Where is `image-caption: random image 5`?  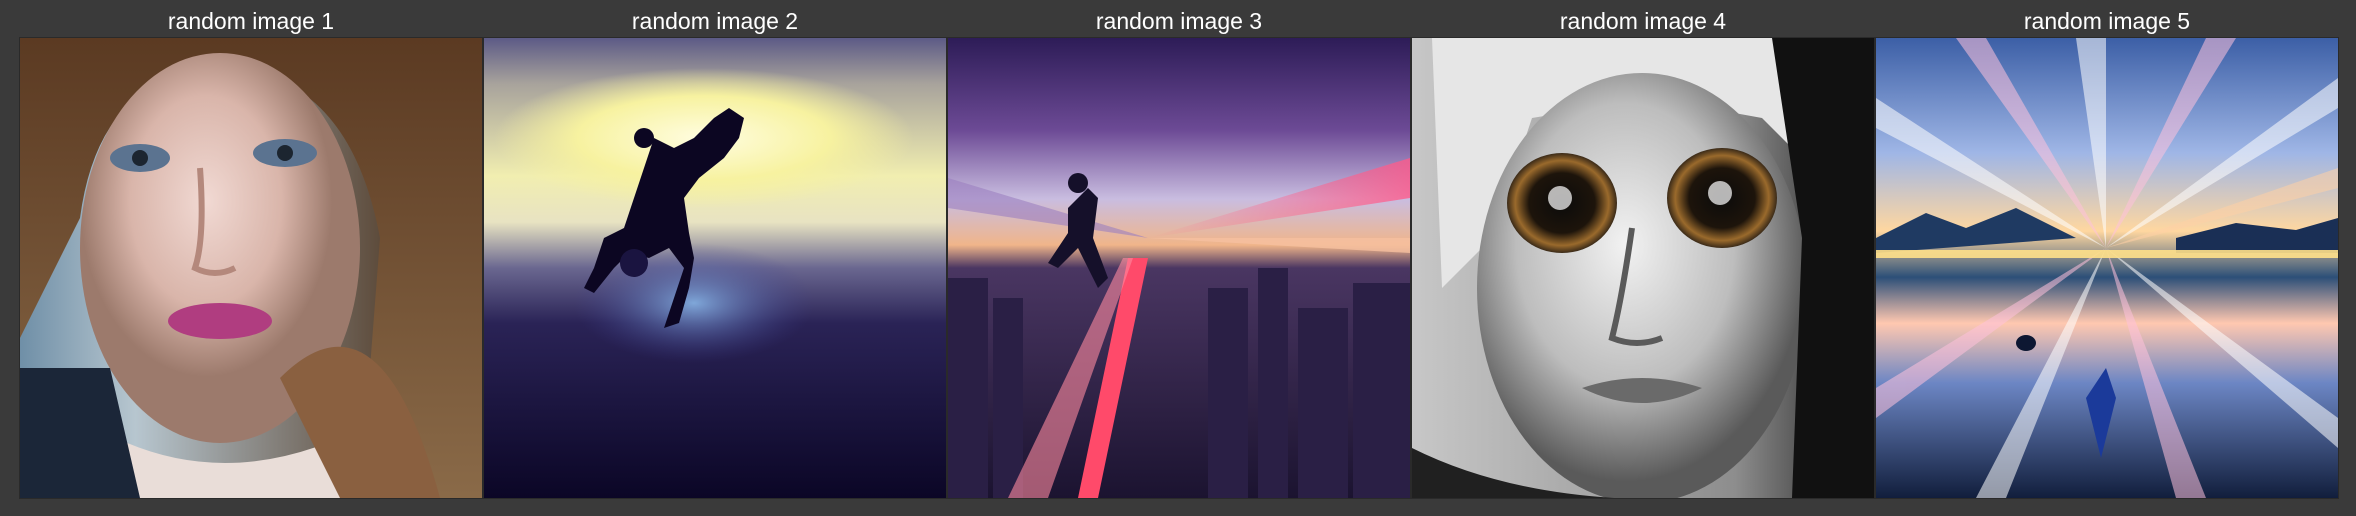 image-caption: random image 5 is located at coordinates (2107, 21).